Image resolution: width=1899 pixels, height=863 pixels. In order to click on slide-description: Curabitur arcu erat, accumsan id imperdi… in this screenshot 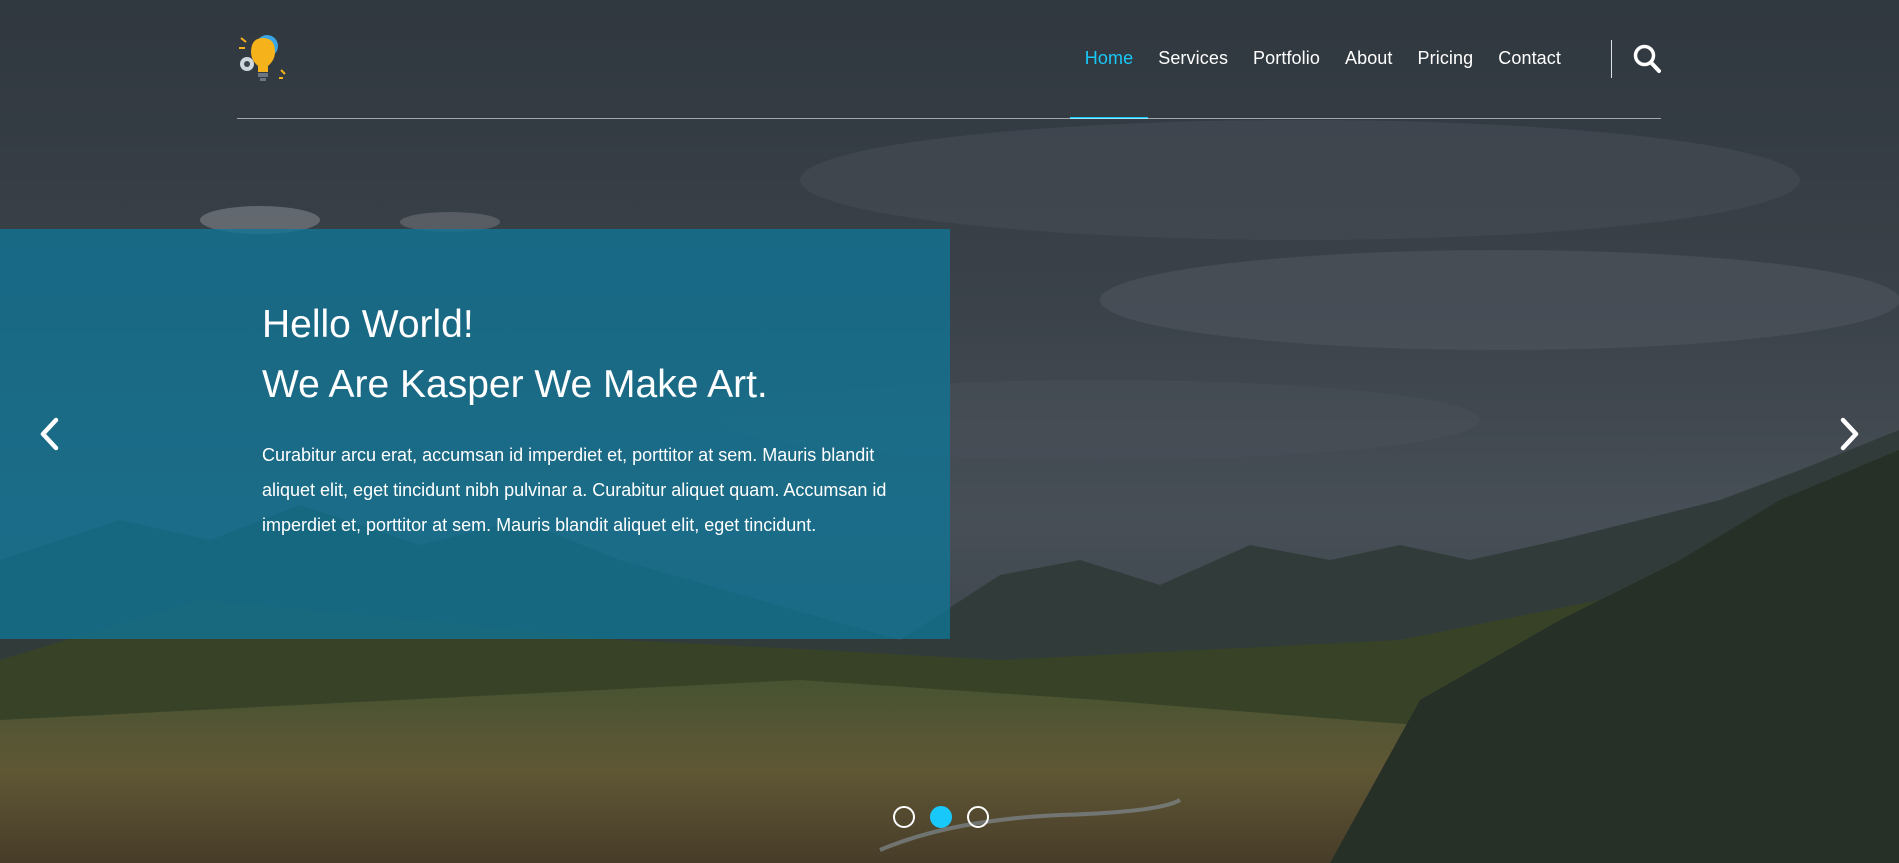, I will do `click(574, 490)`.